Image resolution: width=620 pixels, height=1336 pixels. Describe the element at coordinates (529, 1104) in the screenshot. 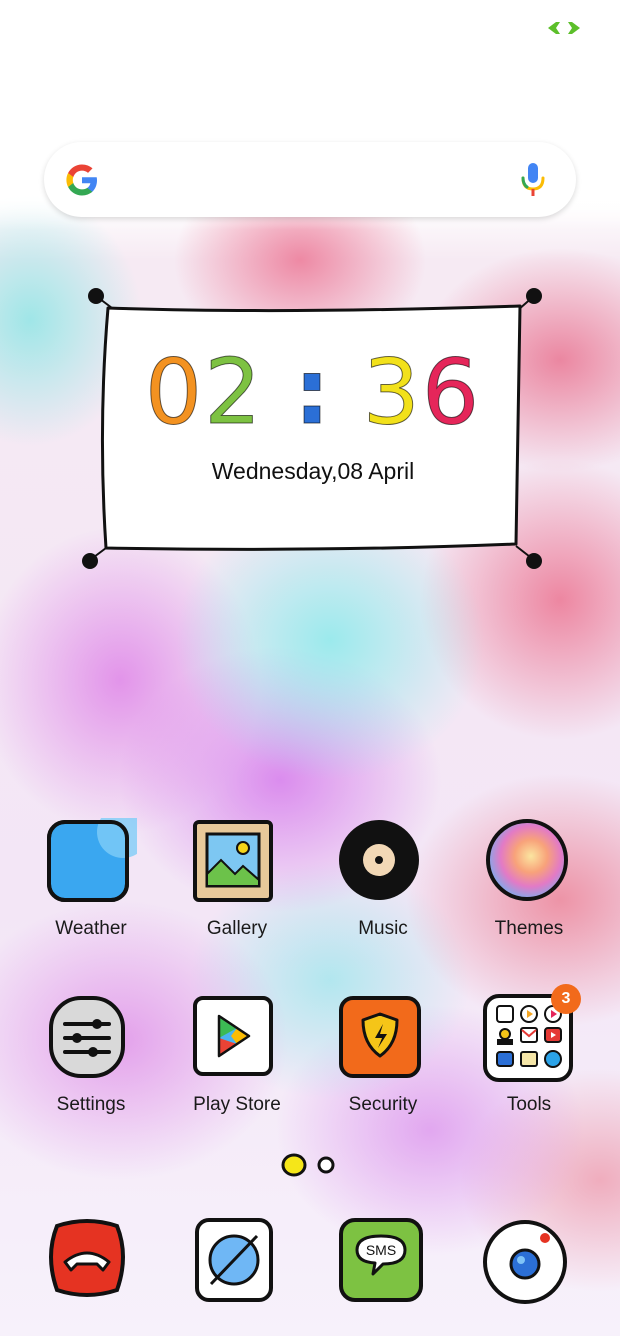

I see `app-label: Tools` at that location.